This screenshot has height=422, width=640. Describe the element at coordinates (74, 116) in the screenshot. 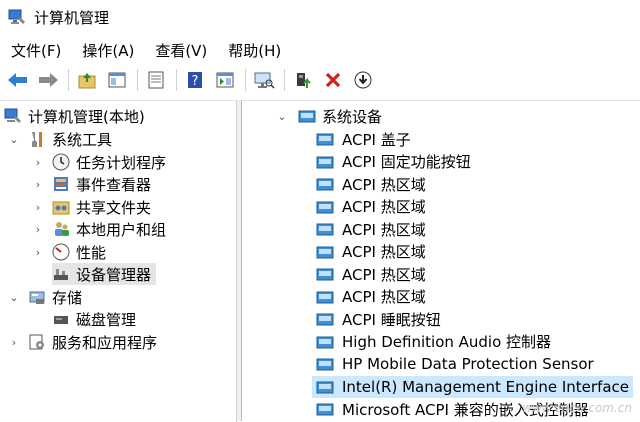

I see `tree-item-root: 计算机管理(本地)` at that location.